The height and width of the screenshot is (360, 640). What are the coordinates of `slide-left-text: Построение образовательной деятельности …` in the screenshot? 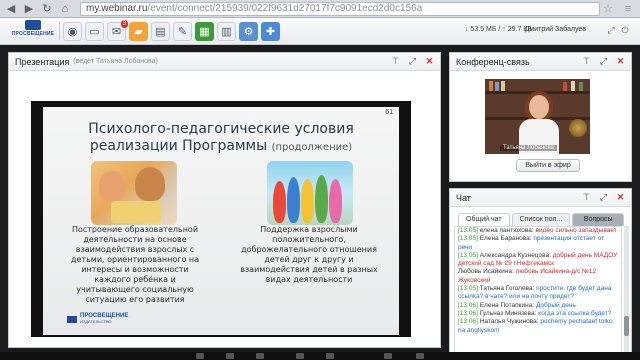 It's located at (135, 264).